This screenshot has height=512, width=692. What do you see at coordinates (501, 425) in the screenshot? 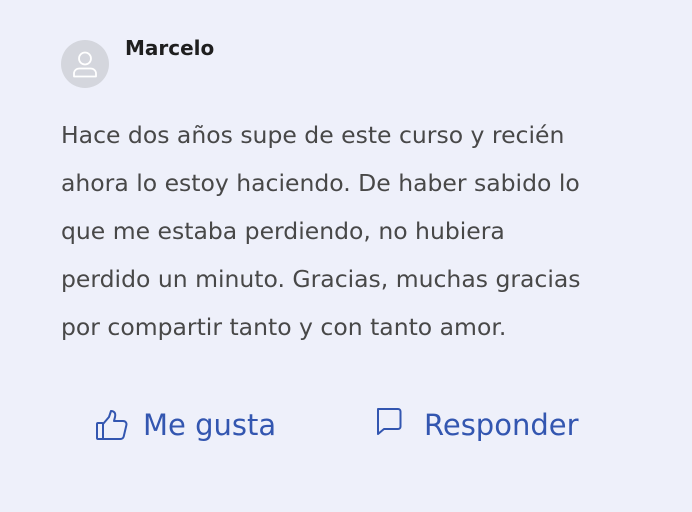
I see `reply-label: Responder` at bounding box center [501, 425].